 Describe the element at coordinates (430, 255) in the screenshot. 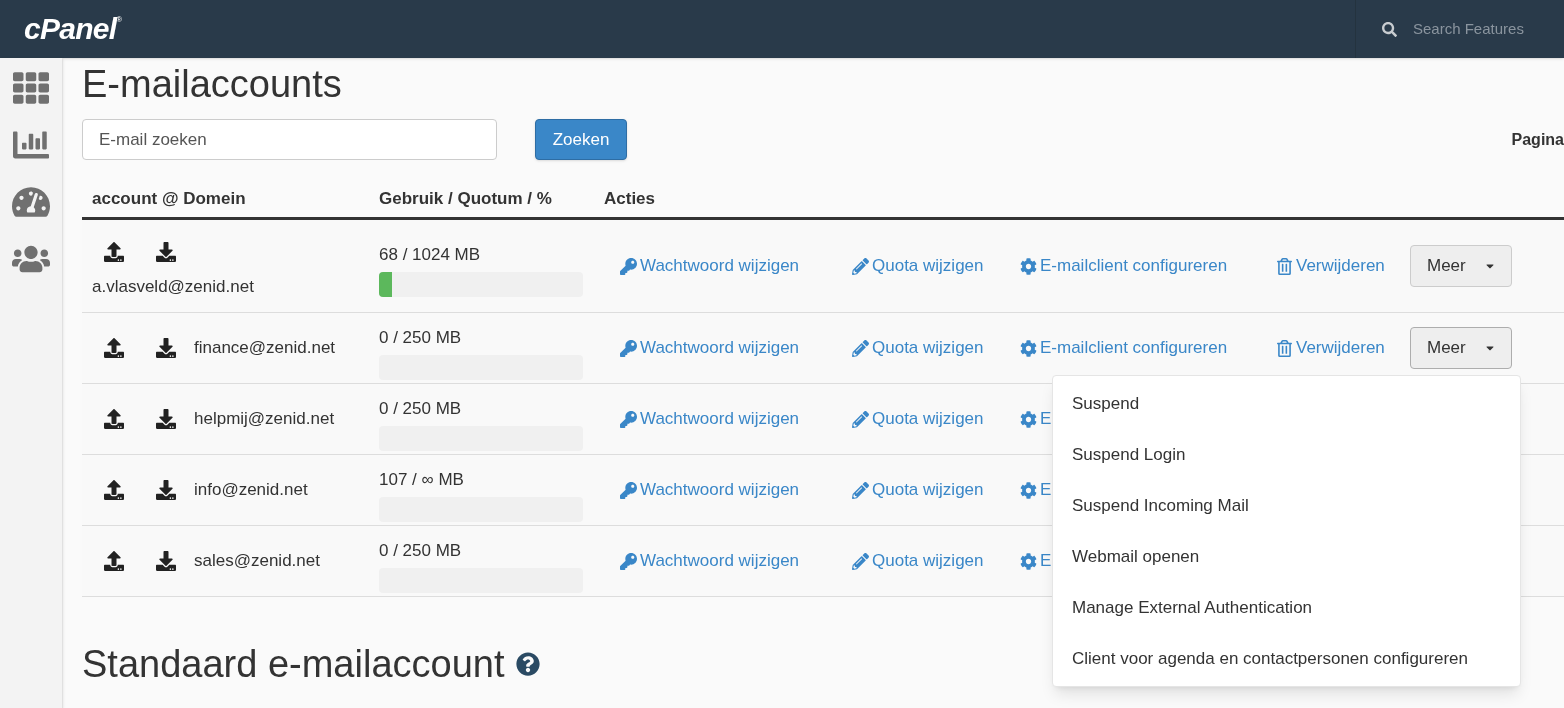

I see `usage-text: 68 / 1024 MB` at that location.